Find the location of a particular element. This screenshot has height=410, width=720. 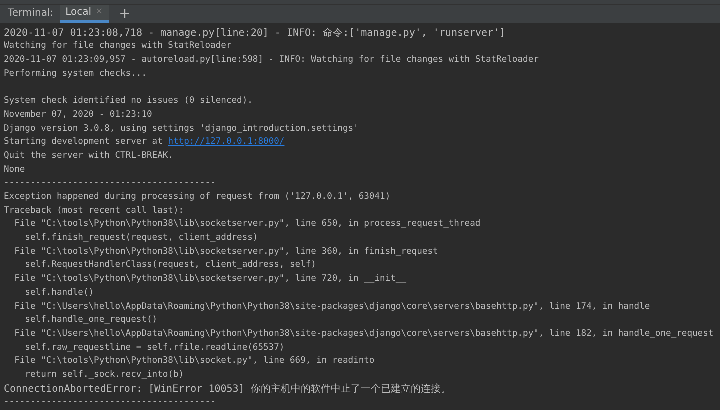

console-line: File "C:\tools\Python\Python38\lib\socketserver.py", line 360, in finish_request is located at coordinates (227, 252).